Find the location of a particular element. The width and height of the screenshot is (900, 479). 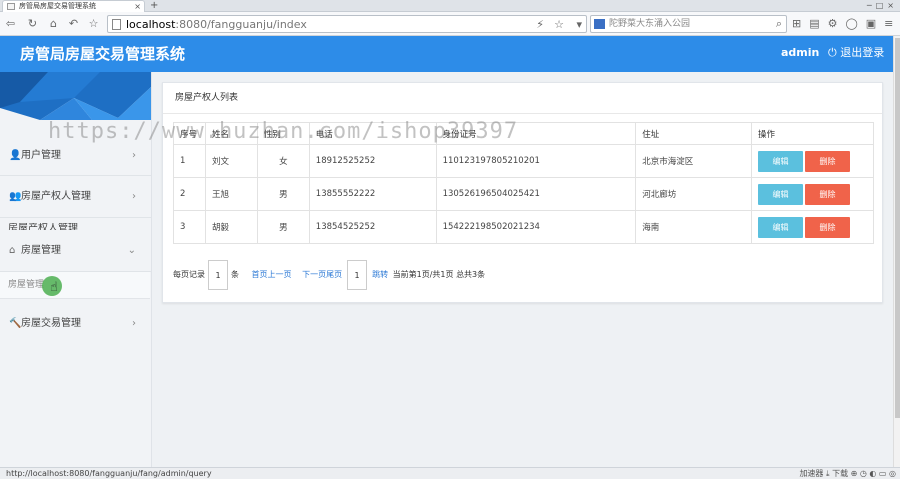

watermark-text: https://www.huzhan.com/ishop39397 is located at coordinates (283, 131).